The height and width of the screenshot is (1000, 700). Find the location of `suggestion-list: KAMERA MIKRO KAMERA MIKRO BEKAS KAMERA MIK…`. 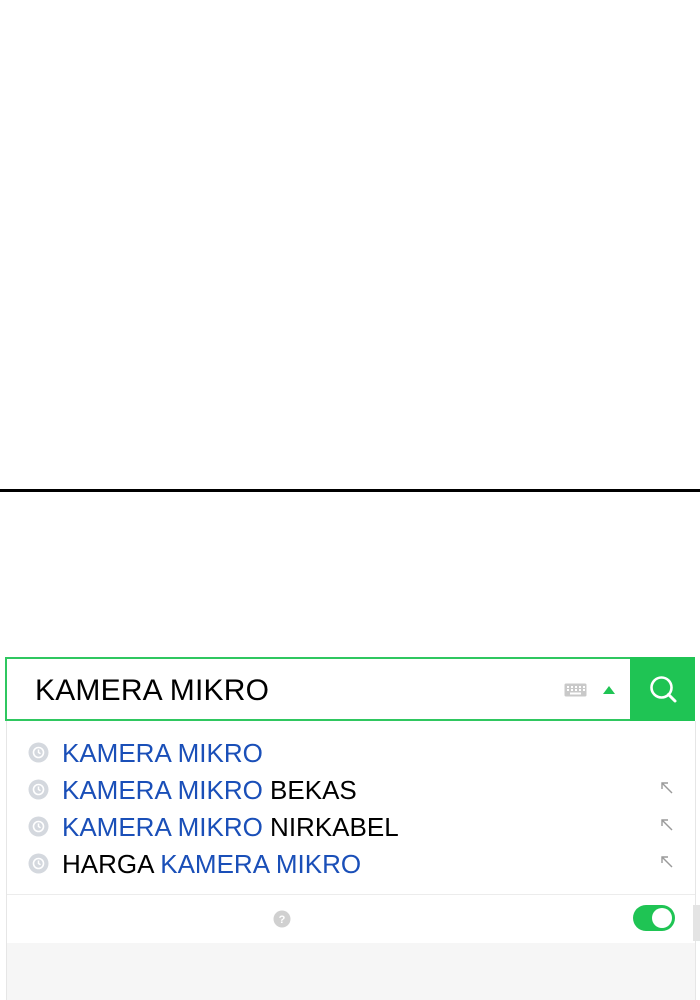

suggestion-list: KAMERA MIKRO KAMERA MIKRO BEKAS KAMERA MIK… is located at coordinates (351, 809).